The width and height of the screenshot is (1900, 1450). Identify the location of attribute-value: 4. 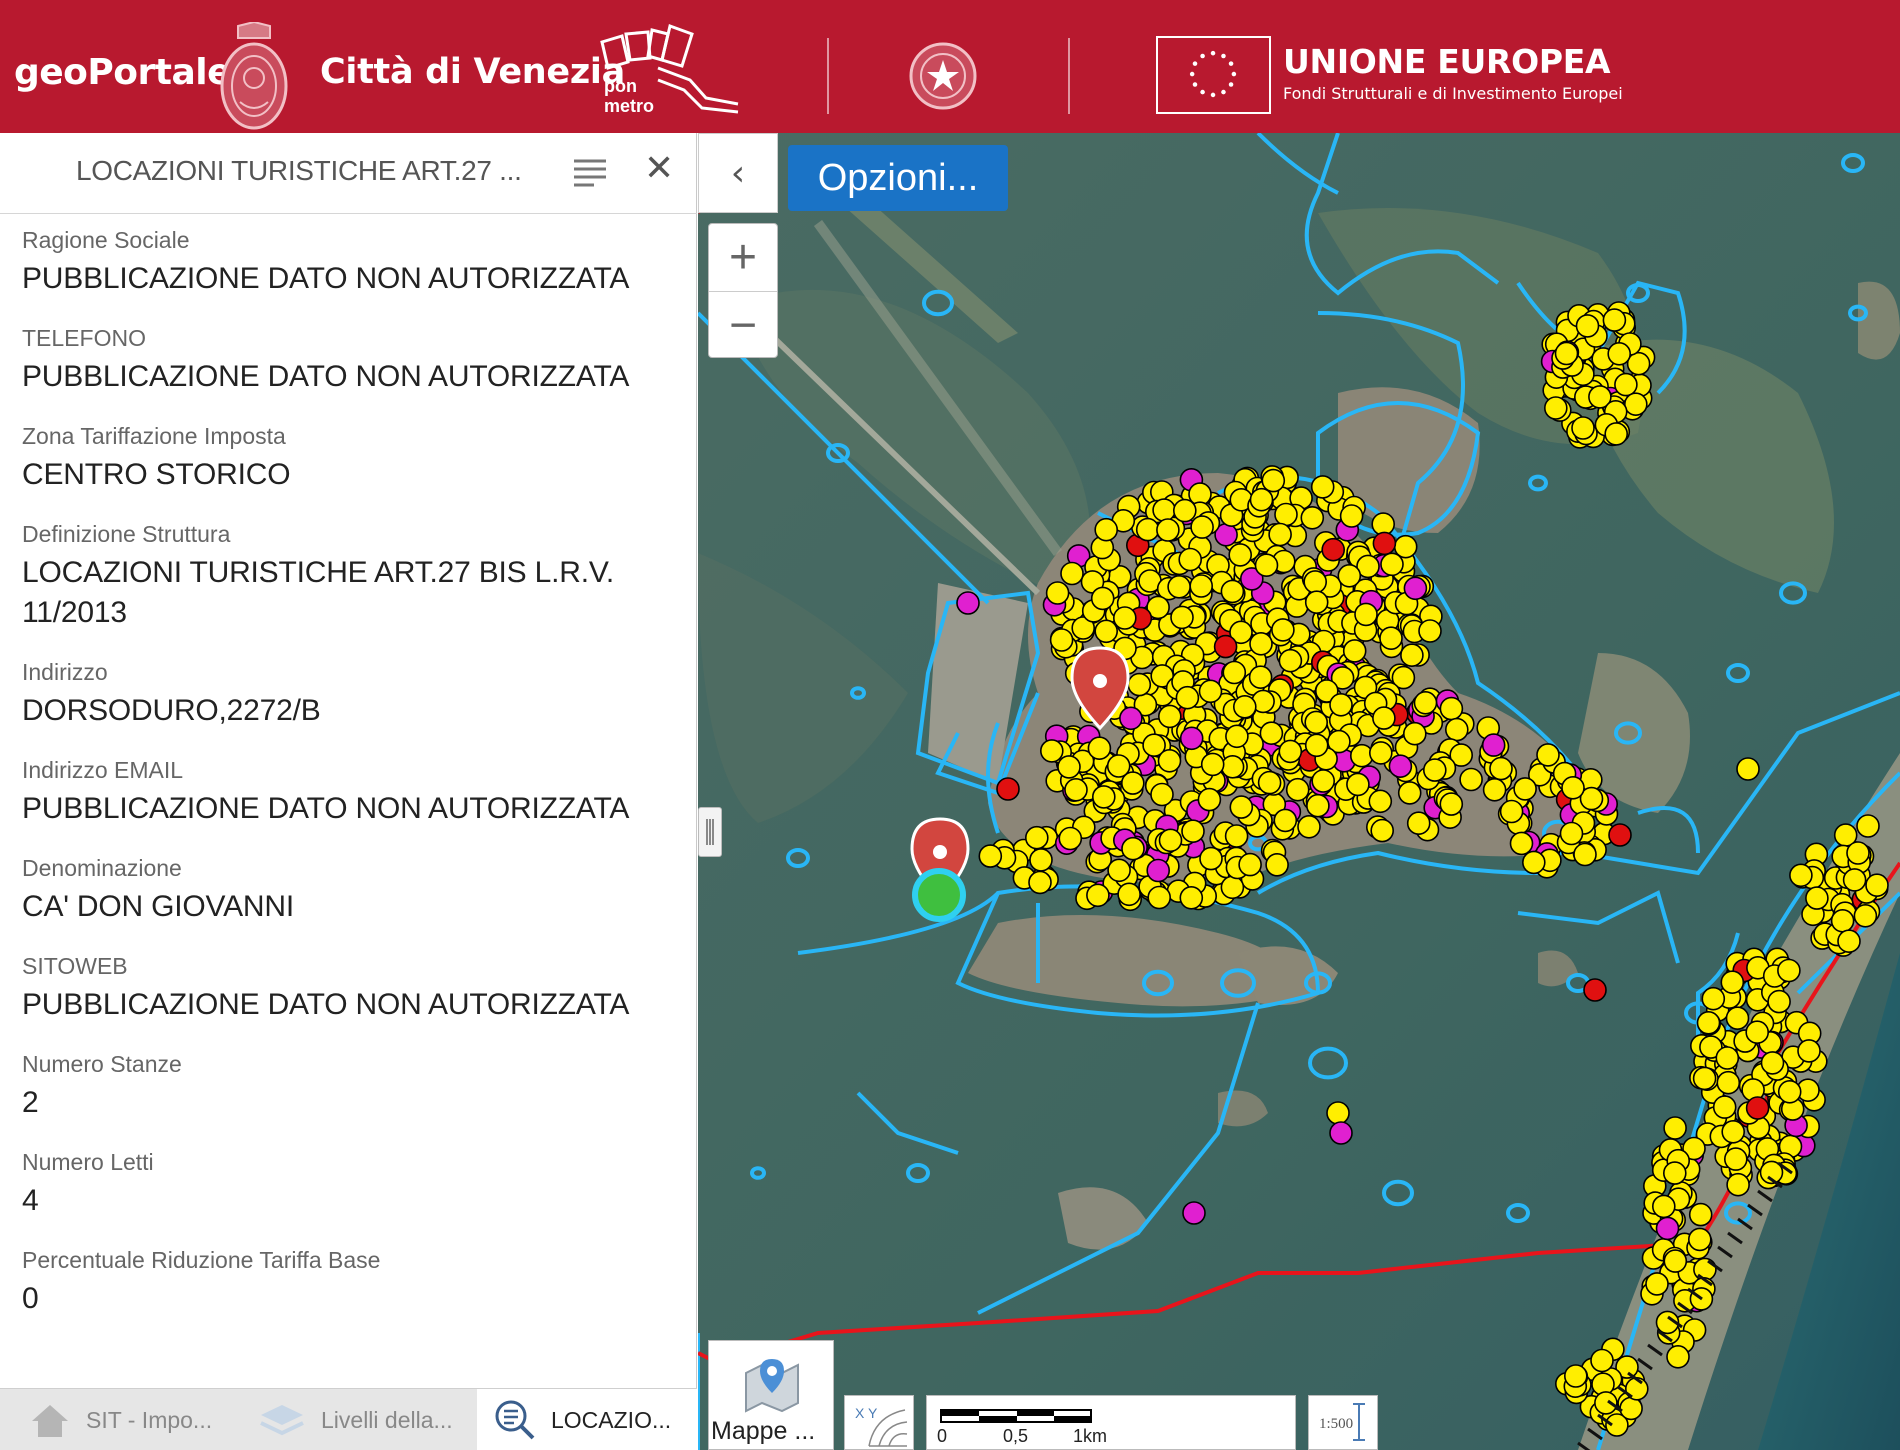
(30, 1200).